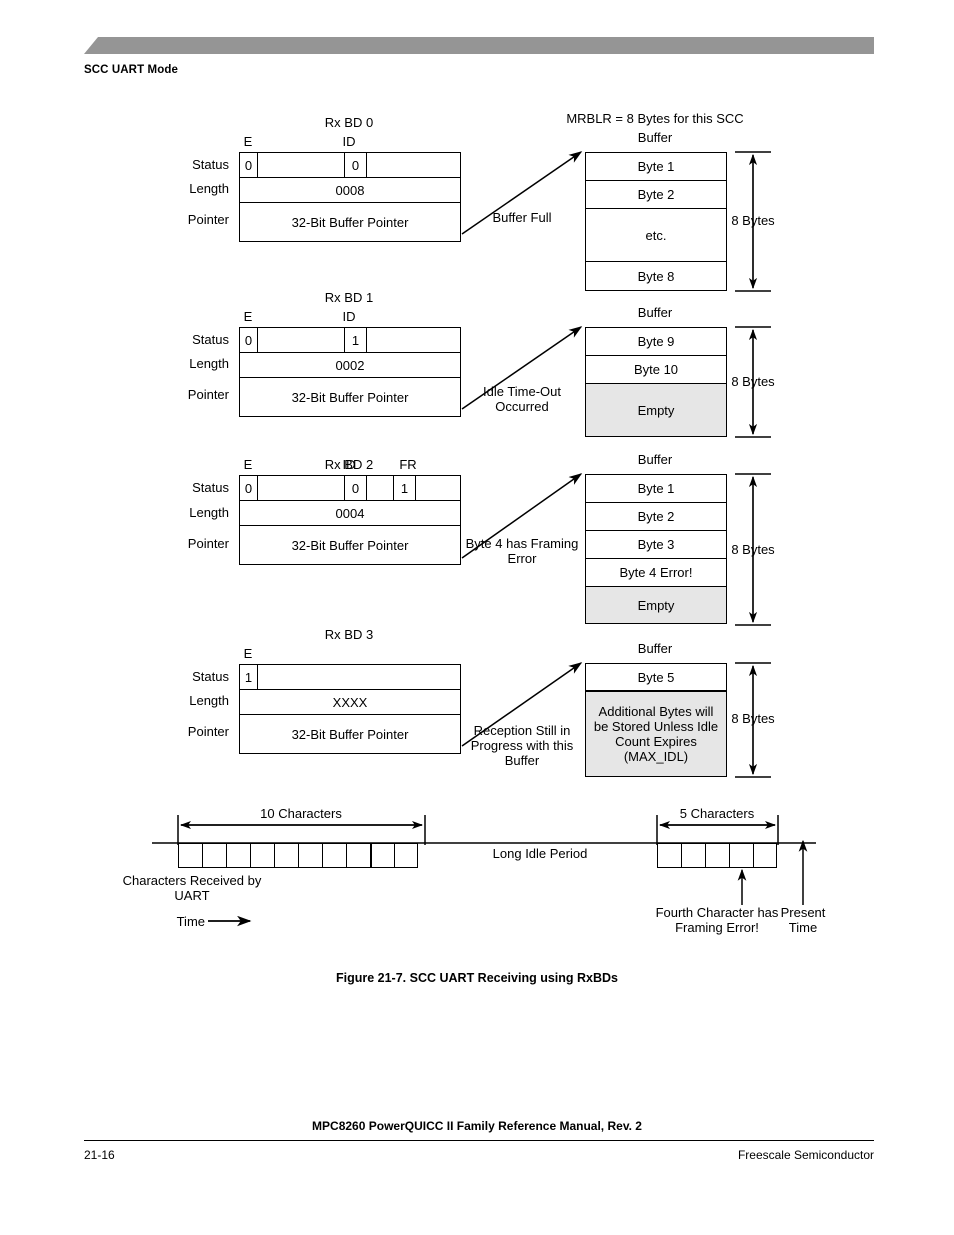 This screenshot has width=954, height=1235. I want to click on bd-bit-label-id-0: ID, so click(349, 141).